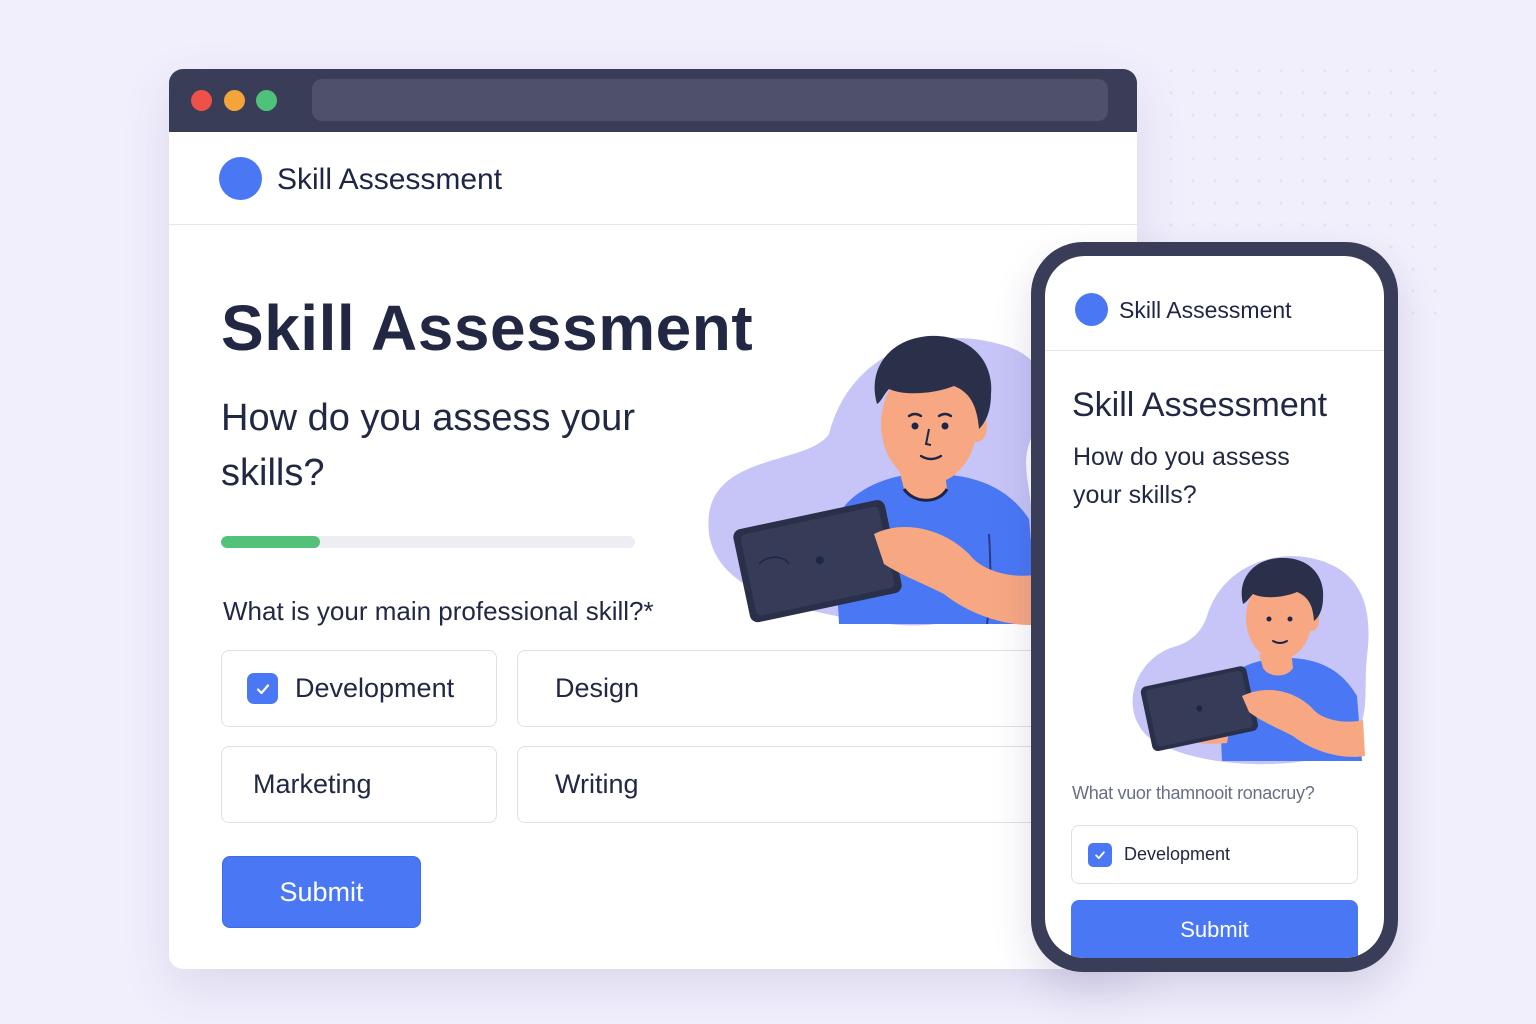  I want to click on minimize-window-icon, so click(234, 100).